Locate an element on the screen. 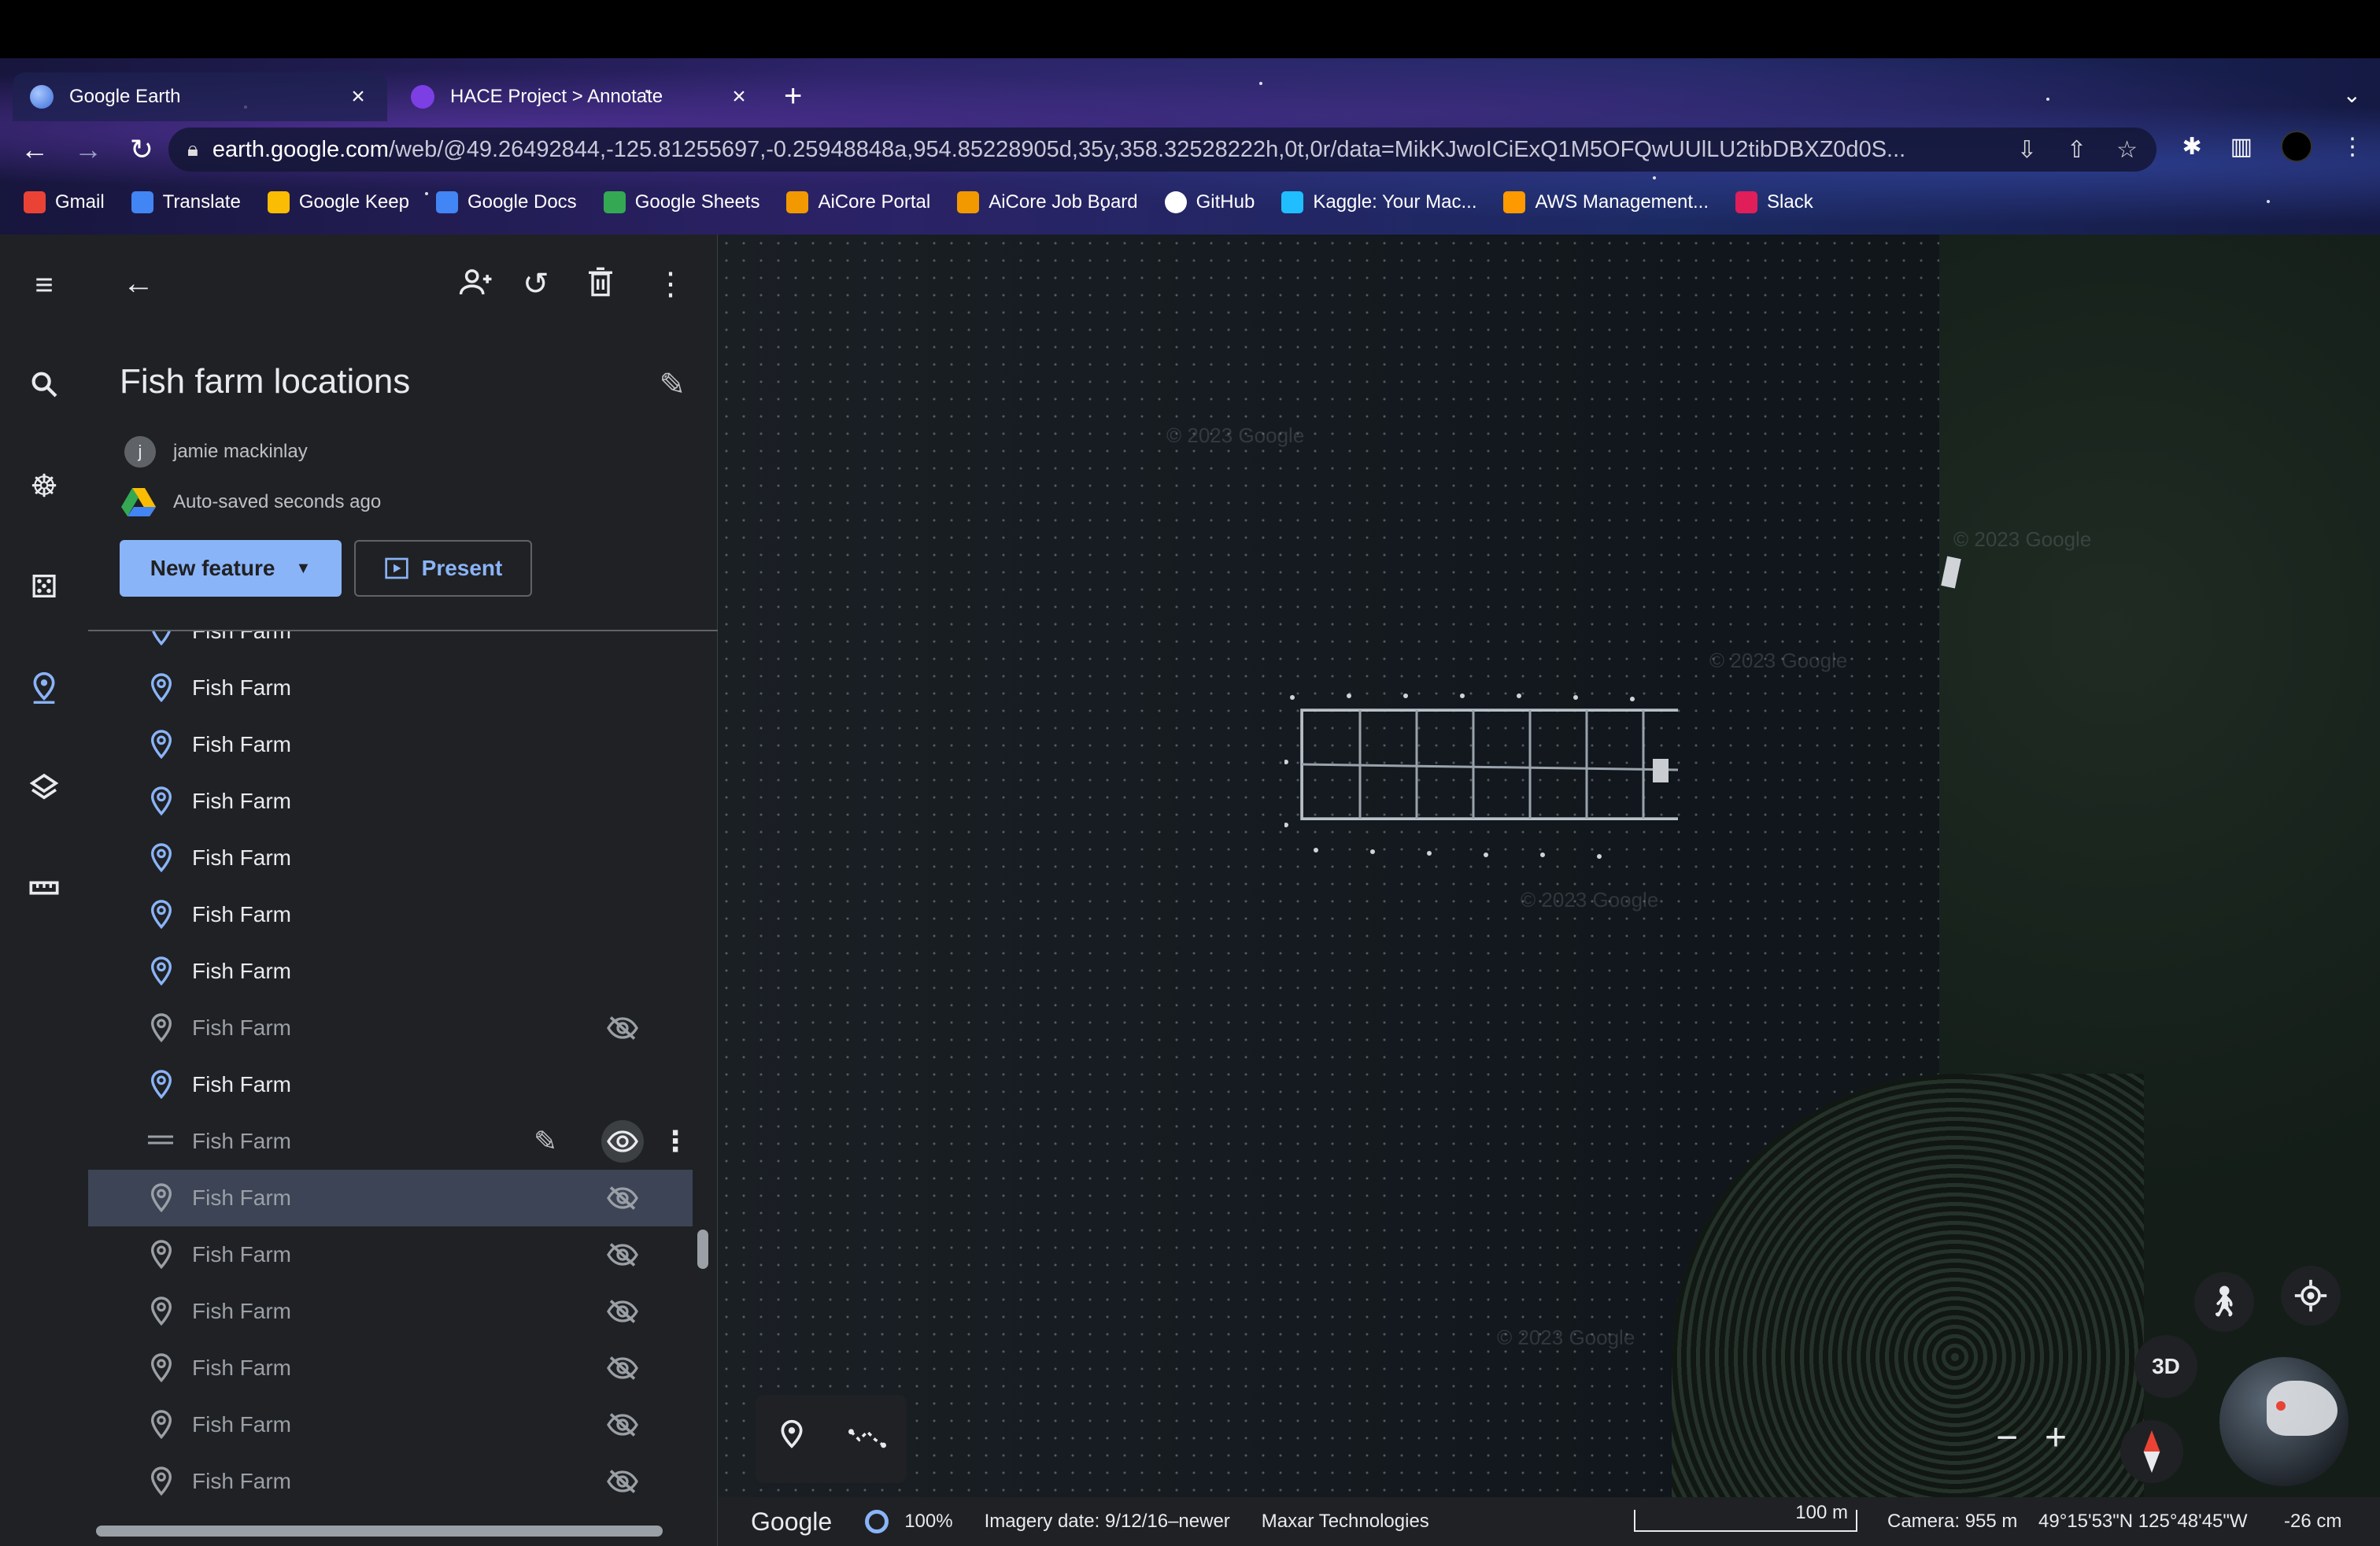  install-app-icon: ⇩ is located at coordinates (2027, 150).